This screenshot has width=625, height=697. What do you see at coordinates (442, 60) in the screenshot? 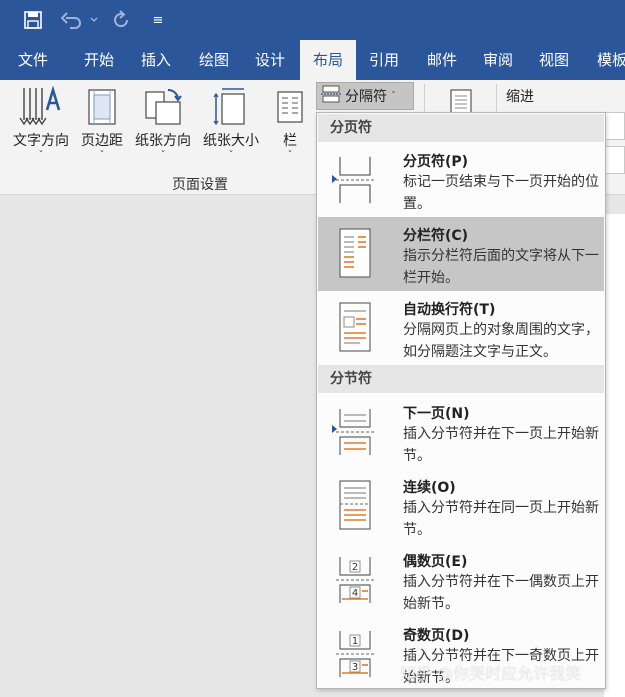
I see `tab-mailings: 邮件` at bounding box center [442, 60].